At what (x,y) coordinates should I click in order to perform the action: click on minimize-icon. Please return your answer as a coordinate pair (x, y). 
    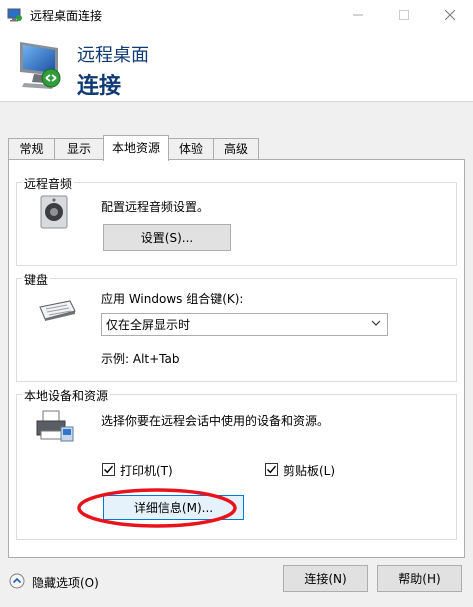
    Looking at the image, I should click on (358, 15).